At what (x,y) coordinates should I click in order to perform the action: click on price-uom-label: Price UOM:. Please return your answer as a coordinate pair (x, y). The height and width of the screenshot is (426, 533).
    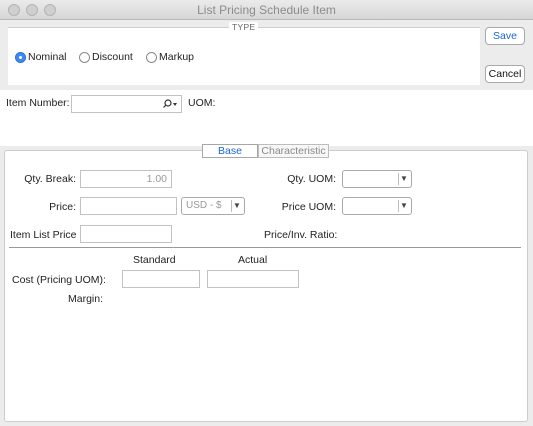
    Looking at the image, I should click on (308, 207).